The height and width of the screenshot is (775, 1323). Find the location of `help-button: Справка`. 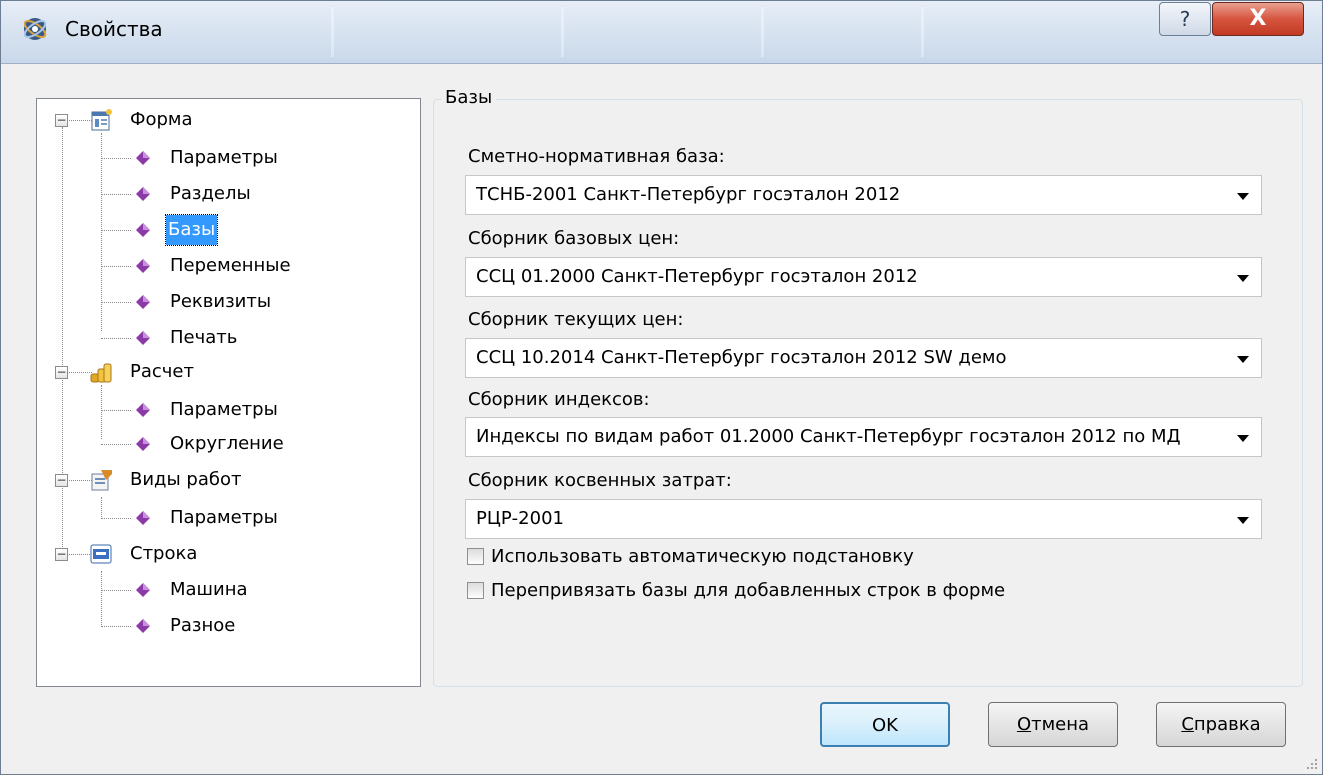

help-button: Справка is located at coordinates (1221, 724).